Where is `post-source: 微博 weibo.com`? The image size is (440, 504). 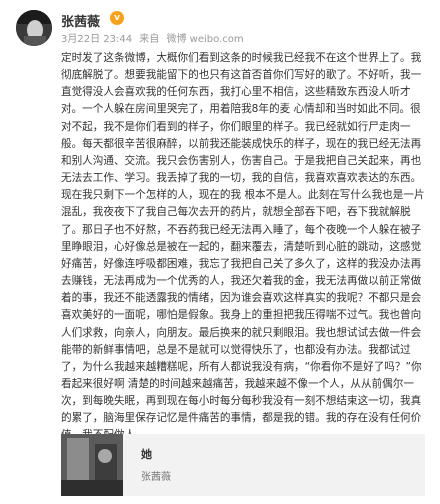
post-source: 微博 weibo.com is located at coordinates (204, 39).